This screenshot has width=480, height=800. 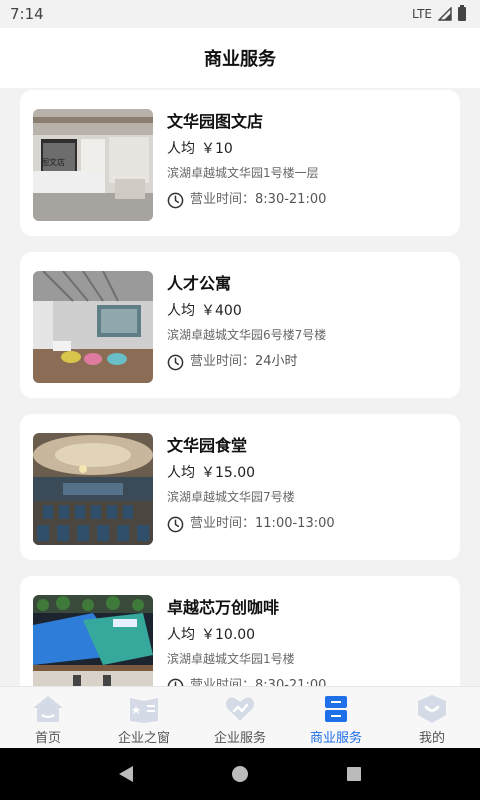 What do you see at coordinates (335, 738) in the screenshot?
I see `tab-label: 商业服务` at bounding box center [335, 738].